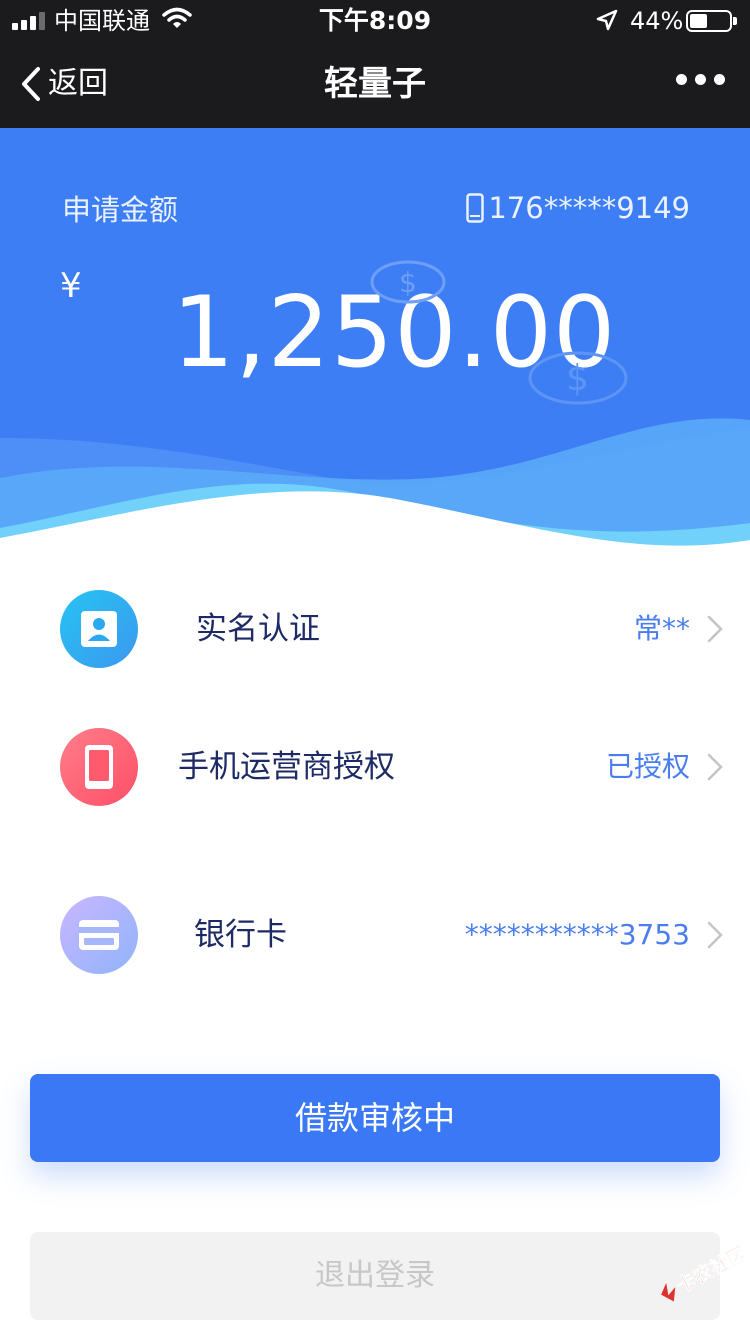  Describe the element at coordinates (375, 1118) in the screenshot. I see `loan-review-button: 借款审核中` at that location.